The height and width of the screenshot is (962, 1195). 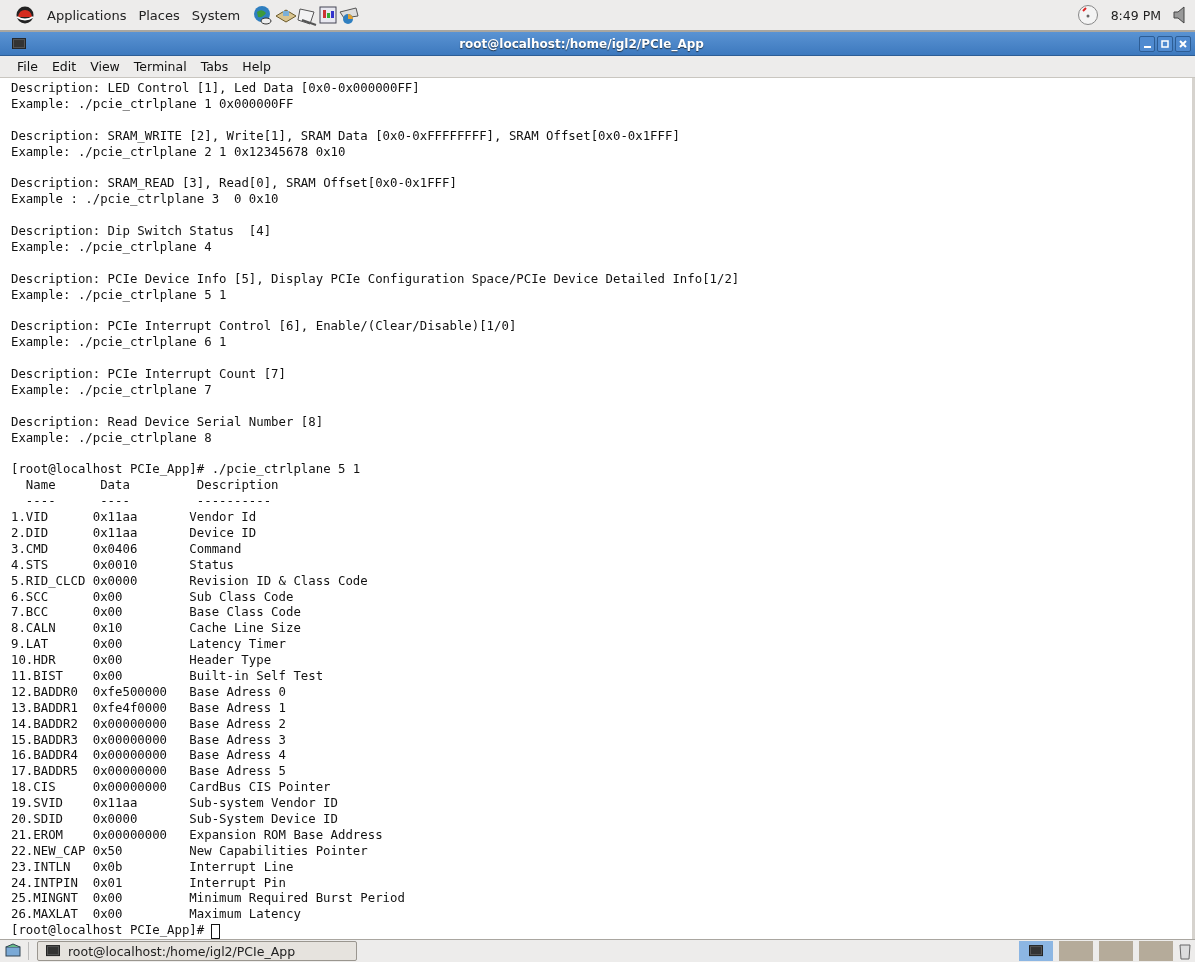 What do you see at coordinates (45, 915) in the screenshot?
I see `register-name: 26.MAXLAT` at bounding box center [45, 915].